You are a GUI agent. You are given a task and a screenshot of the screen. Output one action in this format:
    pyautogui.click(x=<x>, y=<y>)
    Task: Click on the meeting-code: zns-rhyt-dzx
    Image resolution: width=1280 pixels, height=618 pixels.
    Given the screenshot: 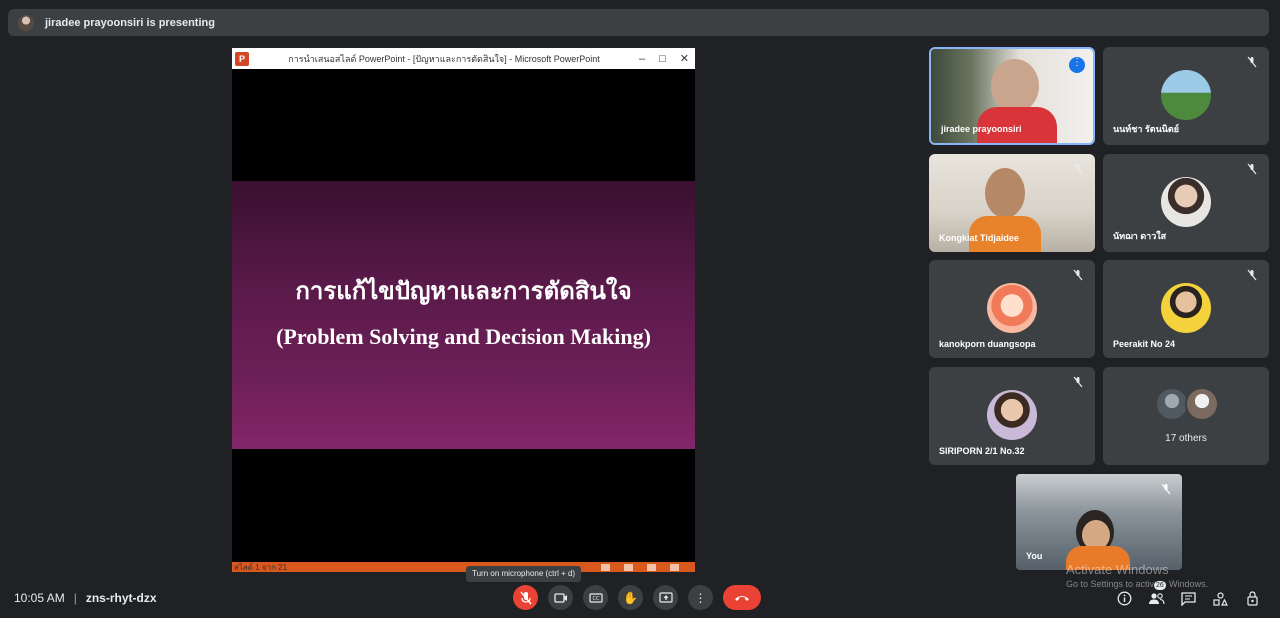 What is the action you would take?
    pyautogui.click(x=121, y=598)
    